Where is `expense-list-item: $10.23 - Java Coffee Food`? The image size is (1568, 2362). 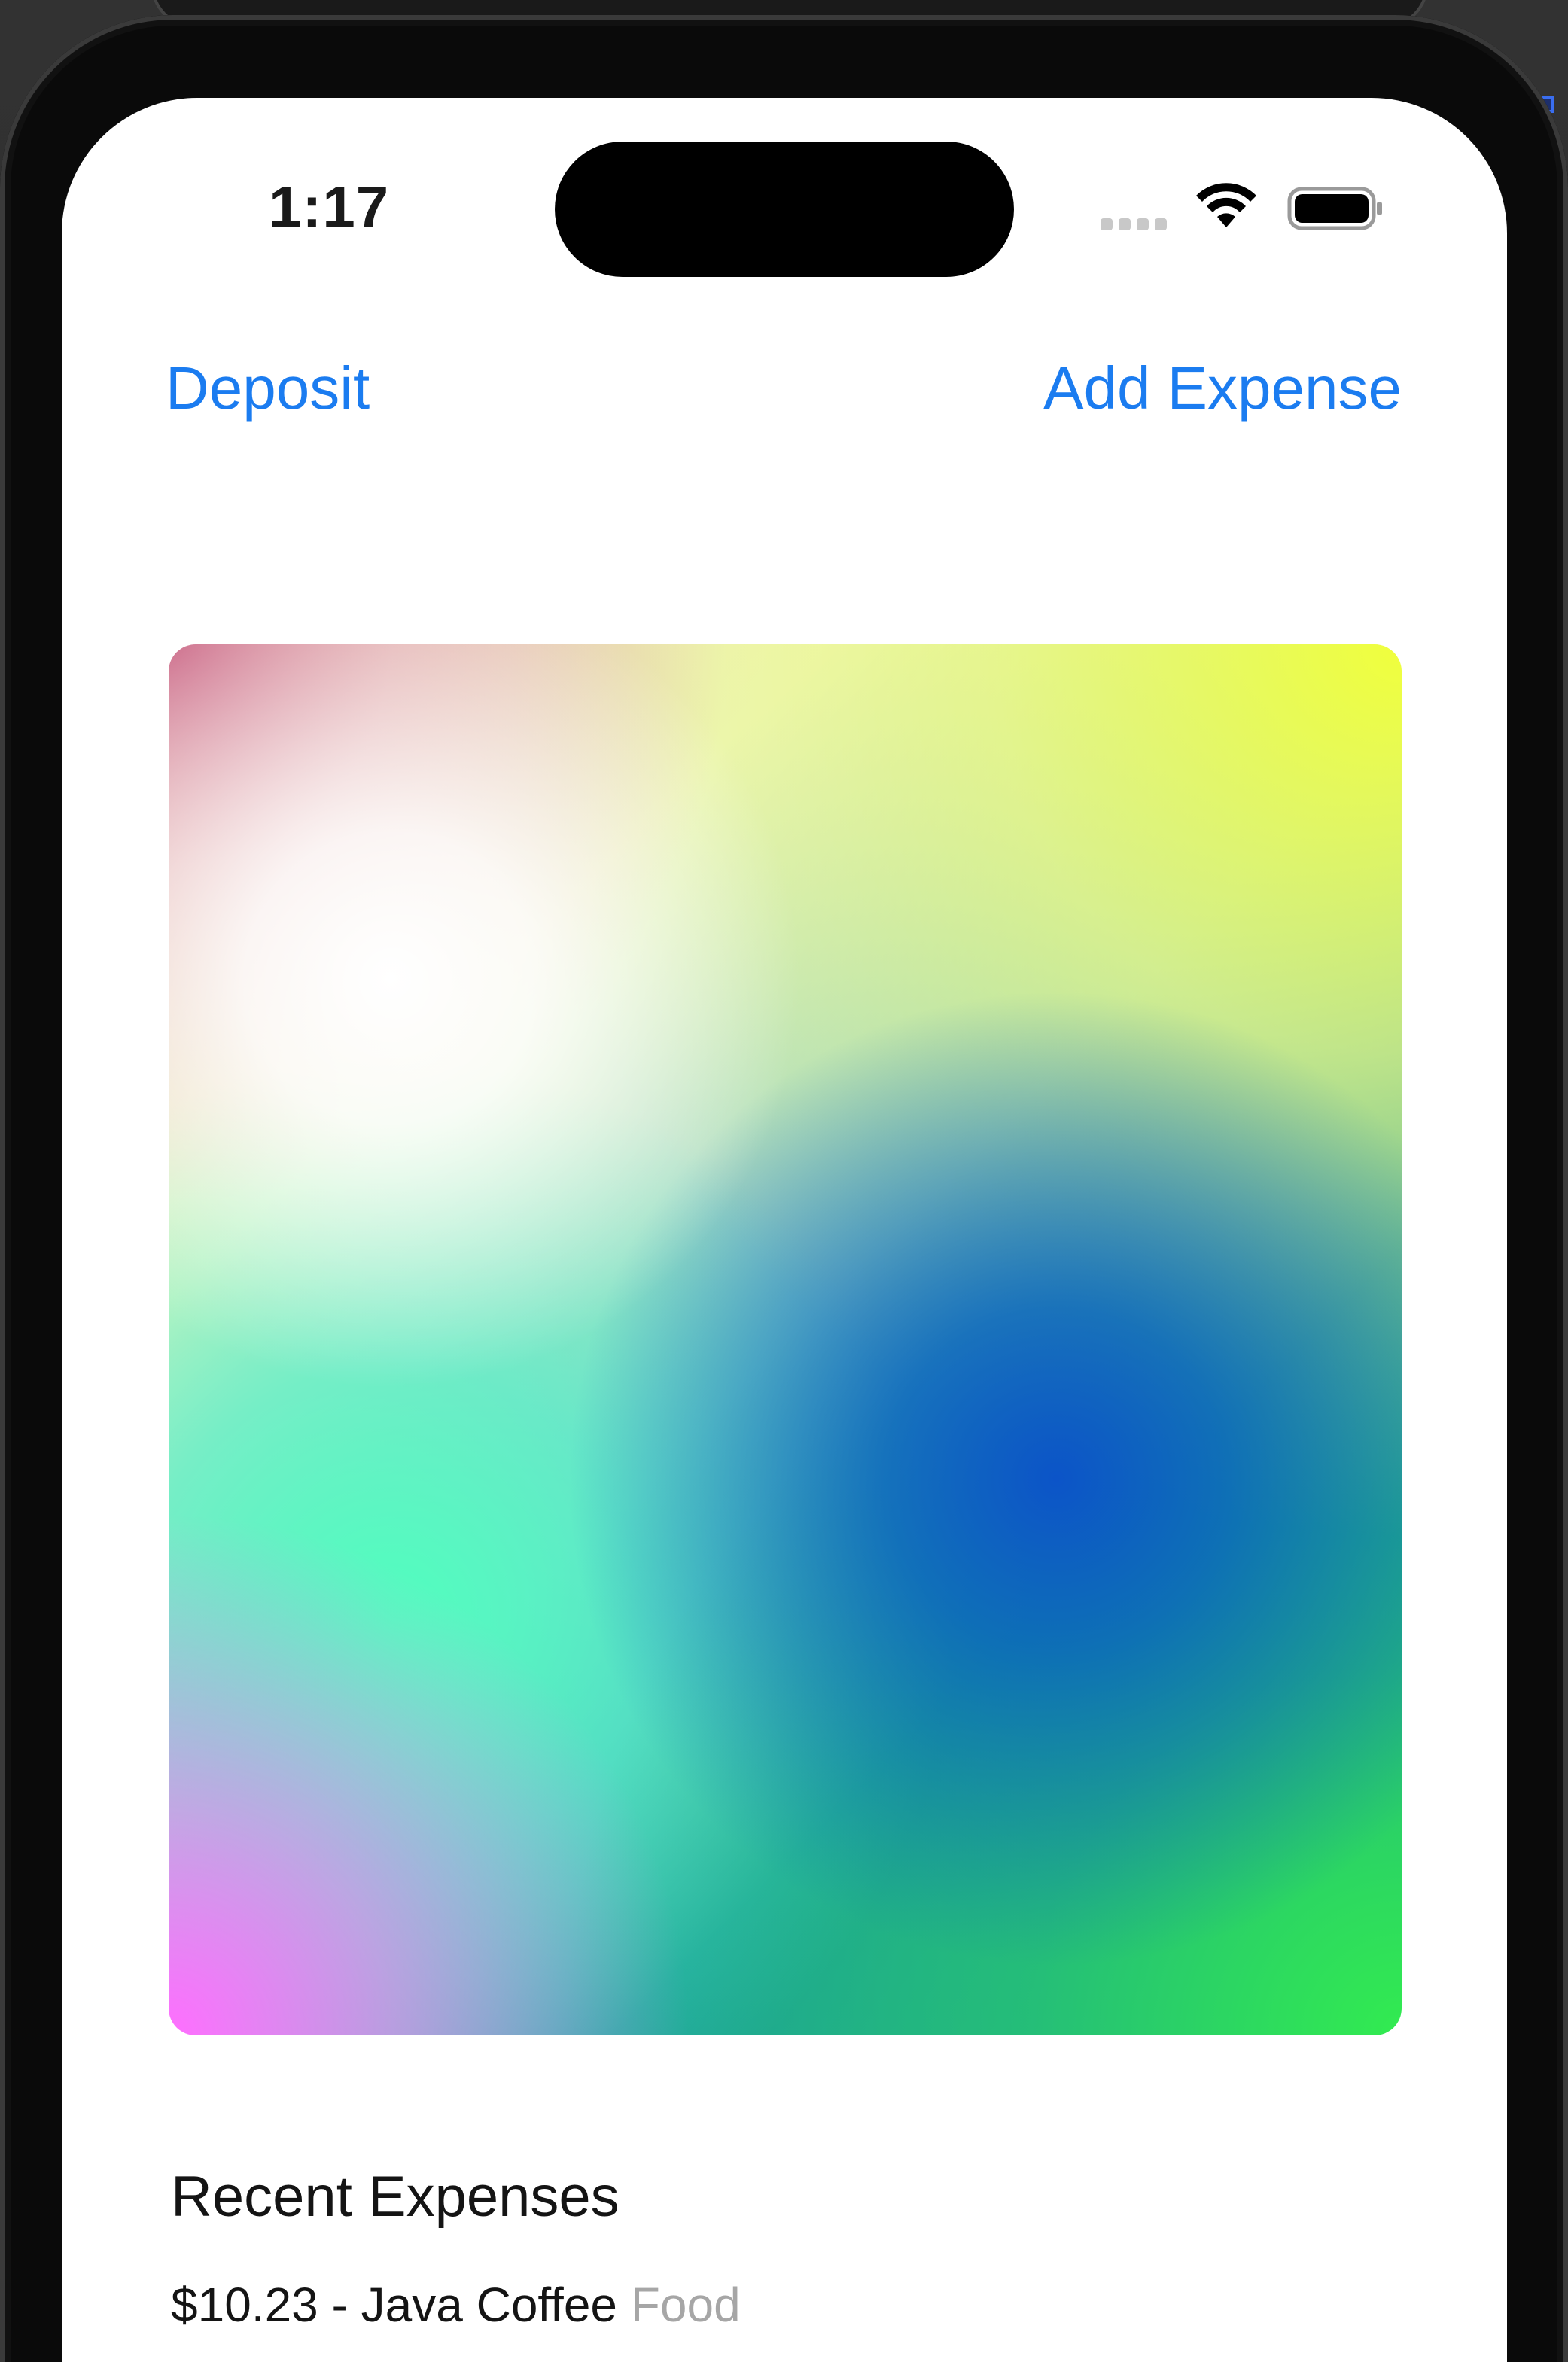 expense-list-item: $10.23 - Java Coffee Food is located at coordinates (456, 2305).